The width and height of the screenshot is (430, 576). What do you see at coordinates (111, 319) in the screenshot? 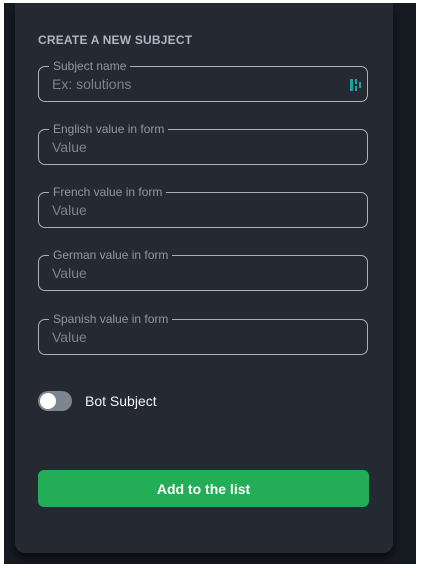
I see `spanish-value-label: Spanish value in form` at bounding box center [111, 319].